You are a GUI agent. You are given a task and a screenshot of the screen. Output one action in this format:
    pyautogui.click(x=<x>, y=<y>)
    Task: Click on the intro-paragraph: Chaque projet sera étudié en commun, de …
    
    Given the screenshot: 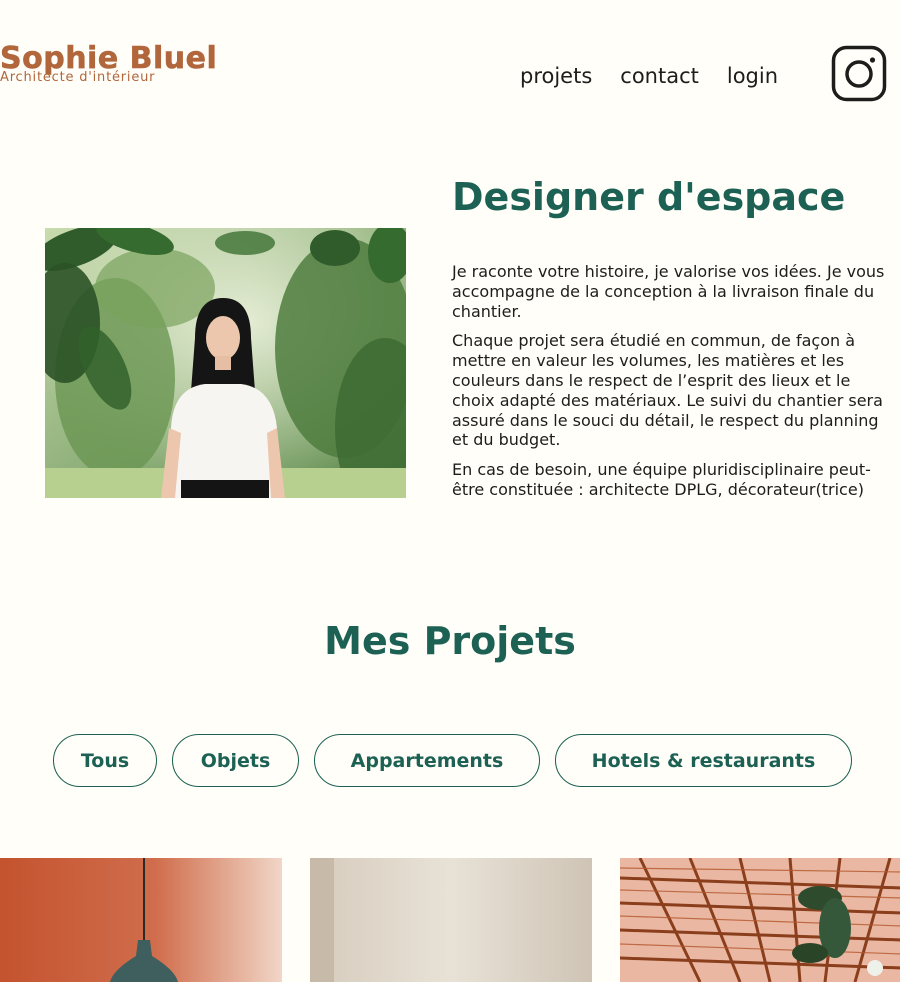 What is the action you would take?
    pyautogui.click(x=667, y=390)
    